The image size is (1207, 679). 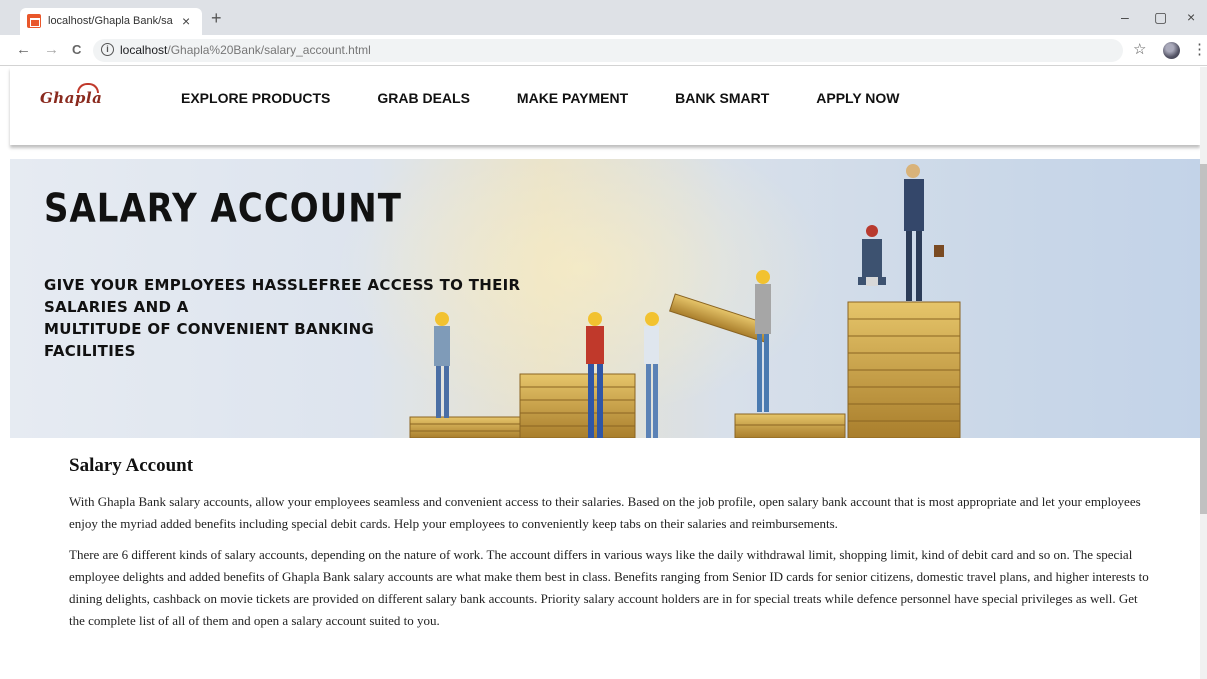 What do you see at coordinates (216, 18) in the screenshot?
I see `new-tab-button: +` at bounding box center [216, 18].